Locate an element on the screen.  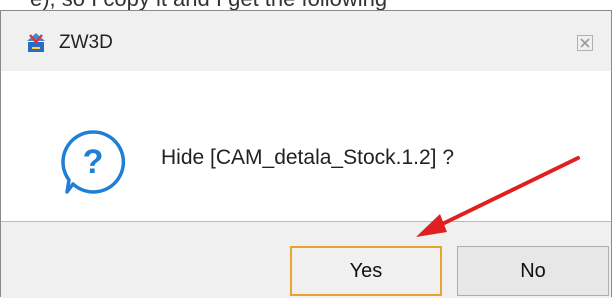
close-icon is located at coordinates (585, 43).